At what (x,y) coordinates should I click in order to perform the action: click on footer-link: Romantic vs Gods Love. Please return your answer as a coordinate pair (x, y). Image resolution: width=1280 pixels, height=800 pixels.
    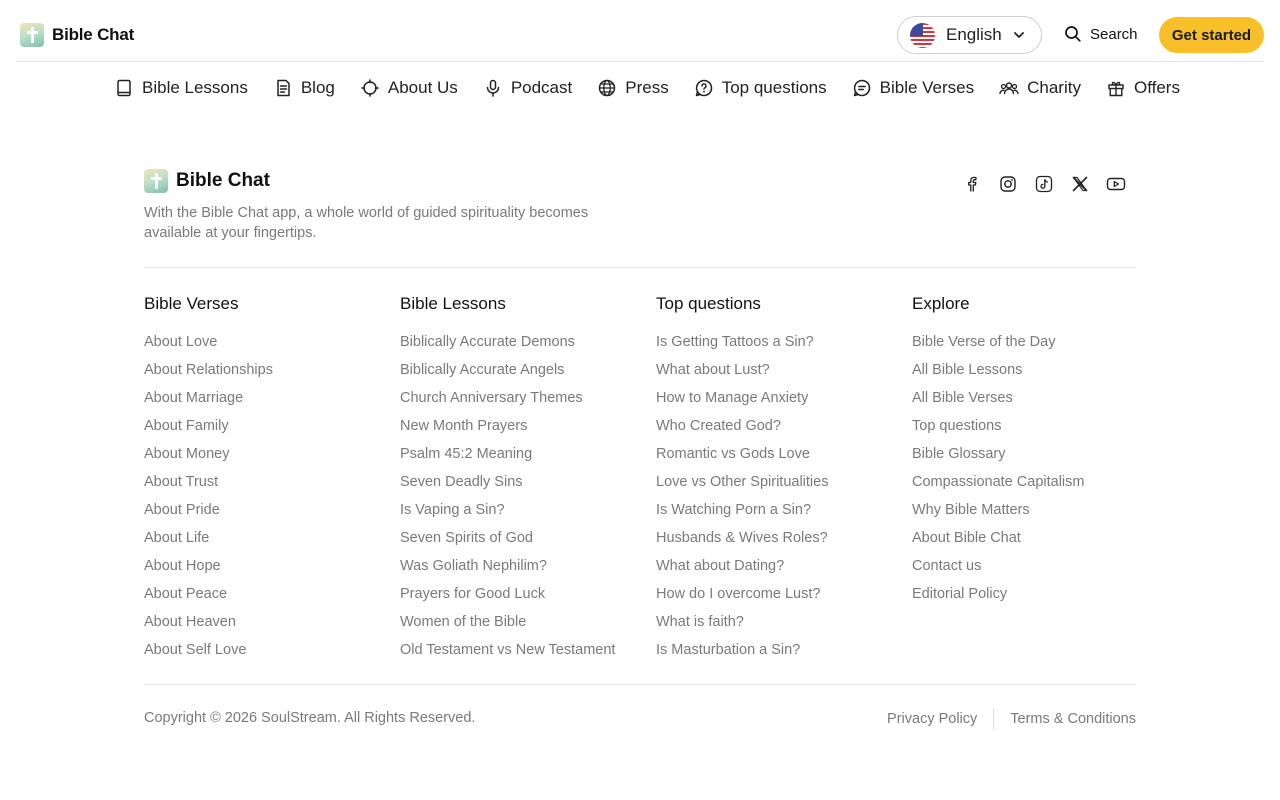
    Looking at the image, I should click on (776, 458).